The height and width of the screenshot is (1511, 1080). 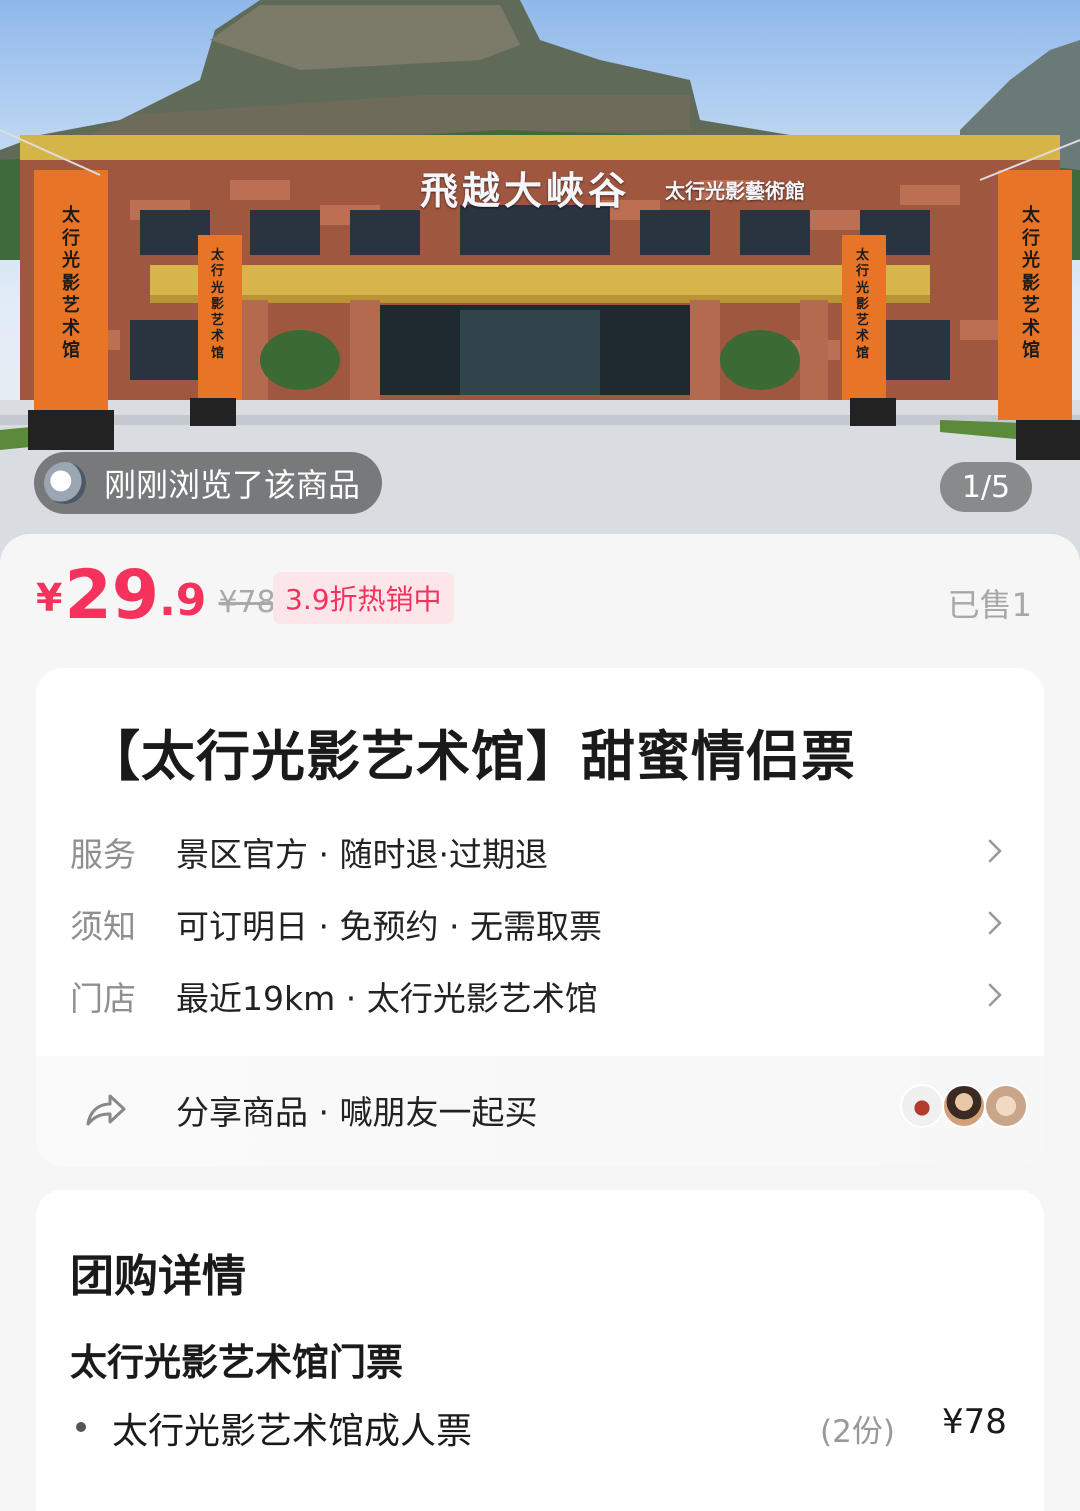 I want to click on service-row: 服务 景区官方 · 随时退·过期退, so click(x=545, y=852).